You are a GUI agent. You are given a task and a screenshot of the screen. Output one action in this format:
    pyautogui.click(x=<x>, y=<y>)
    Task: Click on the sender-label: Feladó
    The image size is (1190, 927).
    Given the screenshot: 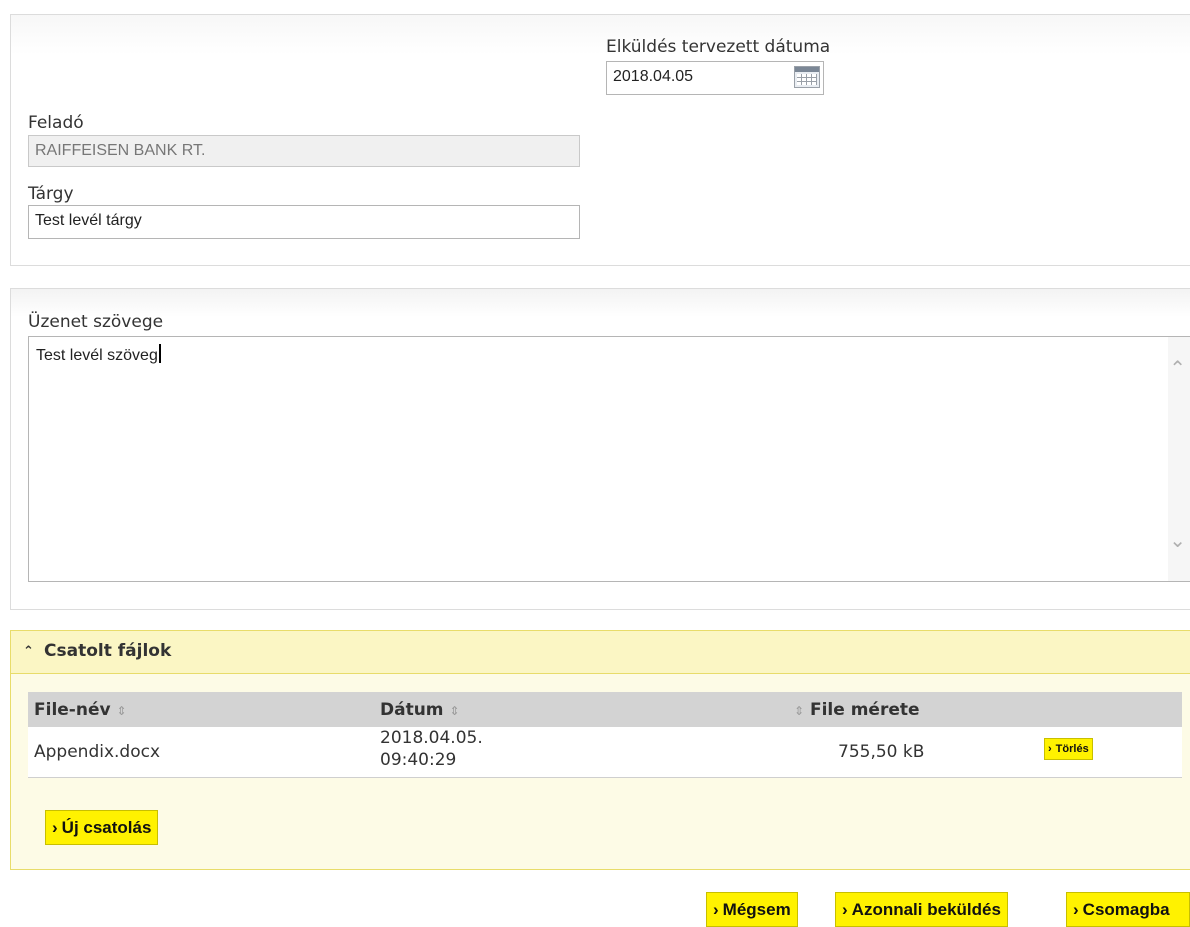 What is the action you would take?
    pyautogui.click(x=56, y=123)
    